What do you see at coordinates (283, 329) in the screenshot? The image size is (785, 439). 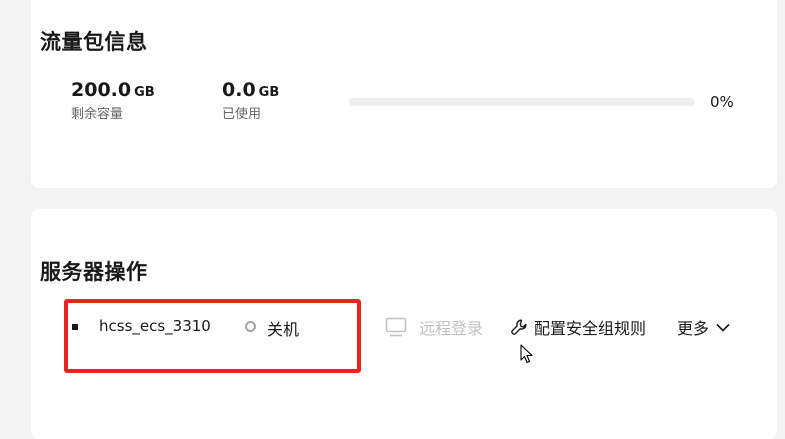 I see `server-status: 关机` at bounding box center [283, 329].